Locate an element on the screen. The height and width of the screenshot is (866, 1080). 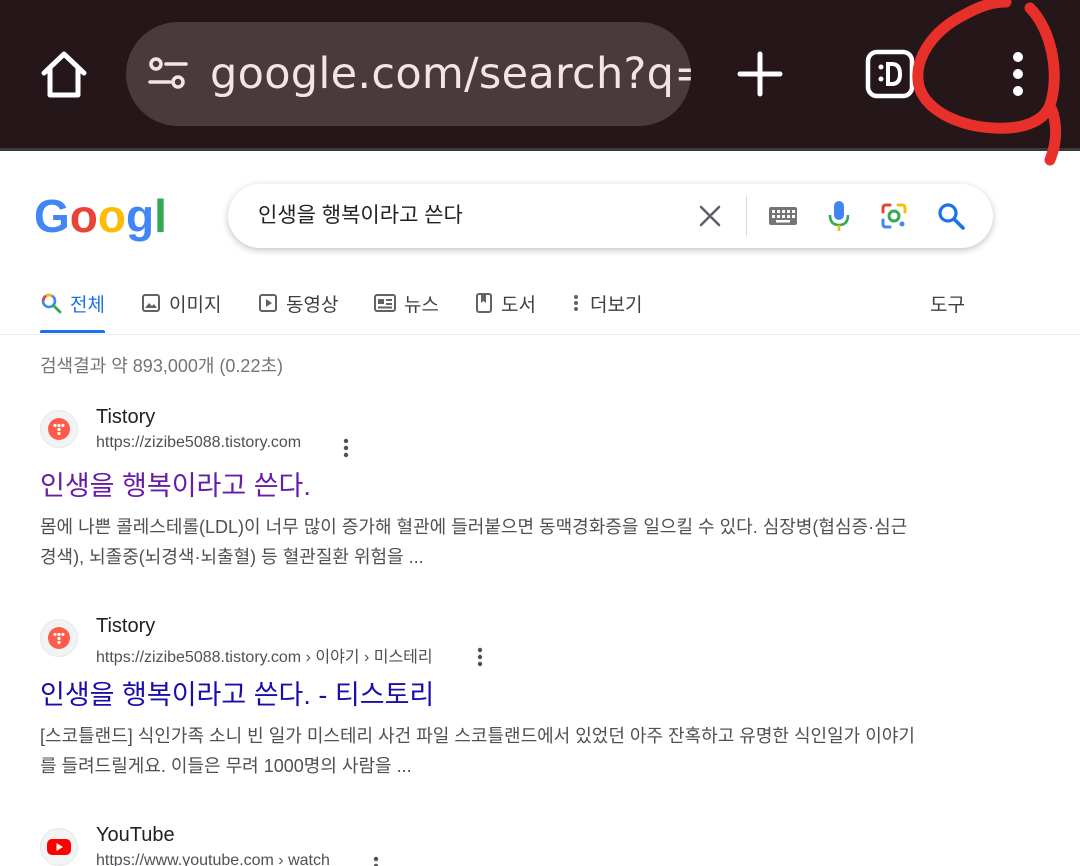
search-box: 인생을 행복이라고 쓴다 is located at coordinates (610, 216).